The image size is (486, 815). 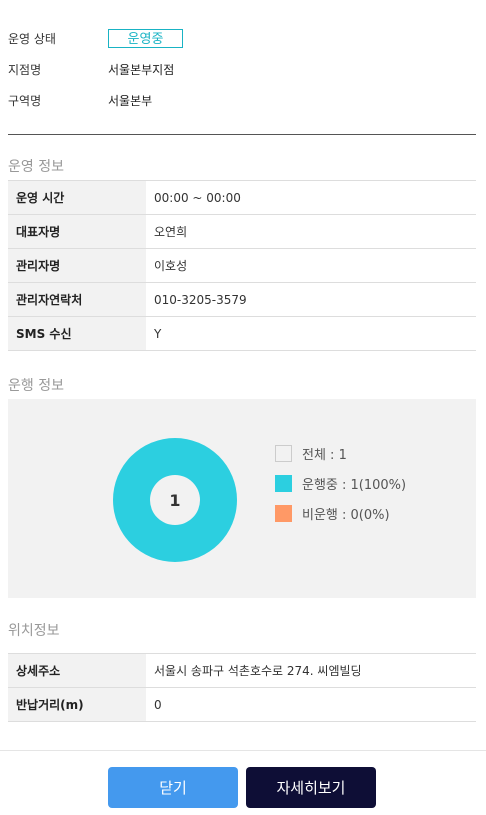 What do you see at coordinates (77, 704) in the screenshot?
I see `row-label: 반납거리(m)` at bounding box center [77, 704].